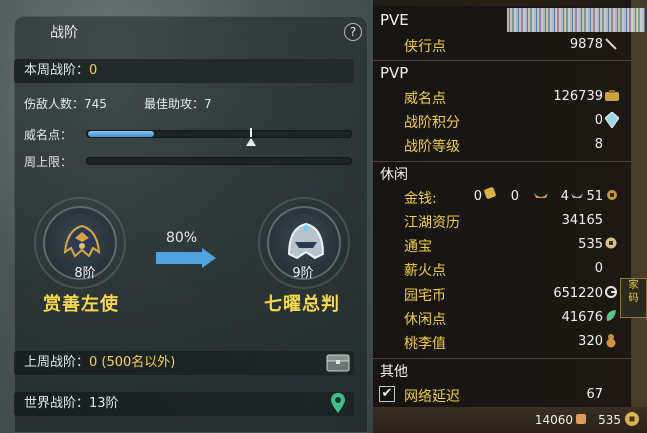  What do you see at coordinates (132, 362) in the screenshot?
I see `last-week-value: 0 (500名以外)` at bounding box center [132, 362].